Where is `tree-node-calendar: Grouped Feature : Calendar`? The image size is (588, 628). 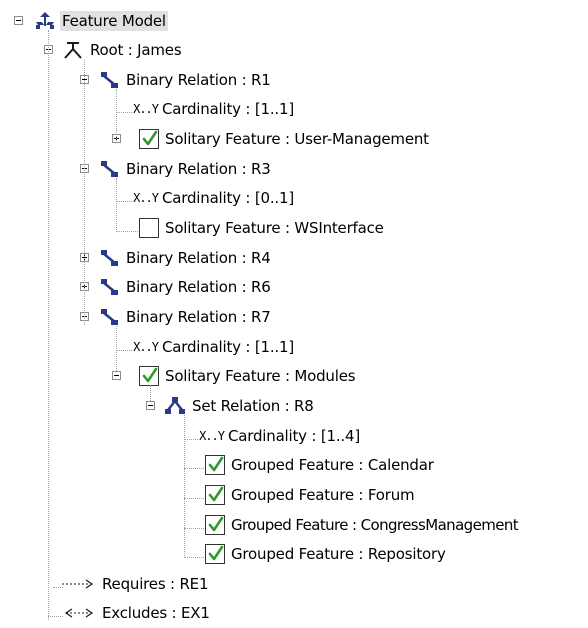 tree-node-calendar: Grouped Feature : Calendar is located at coordinates (320, 465).